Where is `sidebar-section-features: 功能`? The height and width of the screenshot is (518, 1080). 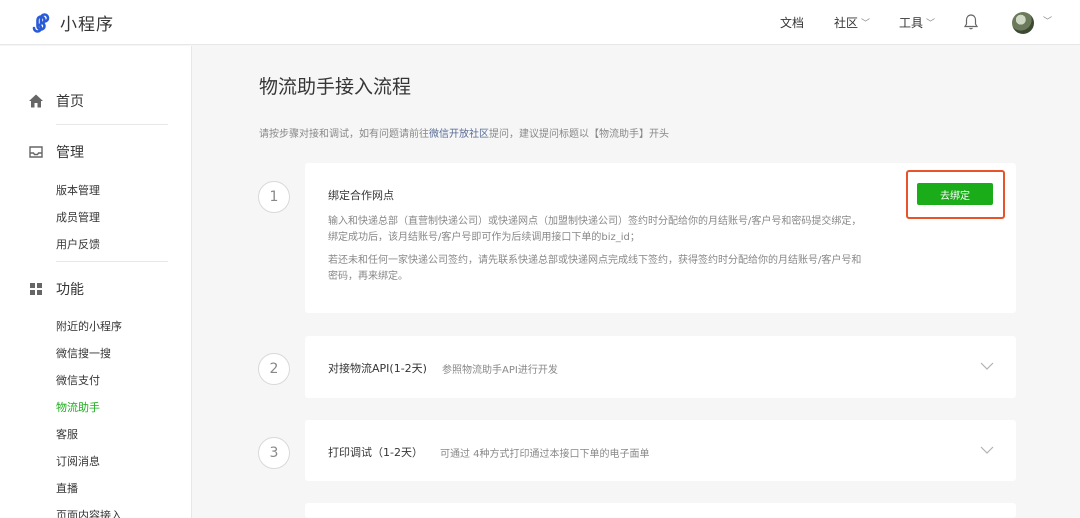
sidebar-section-features: 功能 is located at coordinates (56, 289).